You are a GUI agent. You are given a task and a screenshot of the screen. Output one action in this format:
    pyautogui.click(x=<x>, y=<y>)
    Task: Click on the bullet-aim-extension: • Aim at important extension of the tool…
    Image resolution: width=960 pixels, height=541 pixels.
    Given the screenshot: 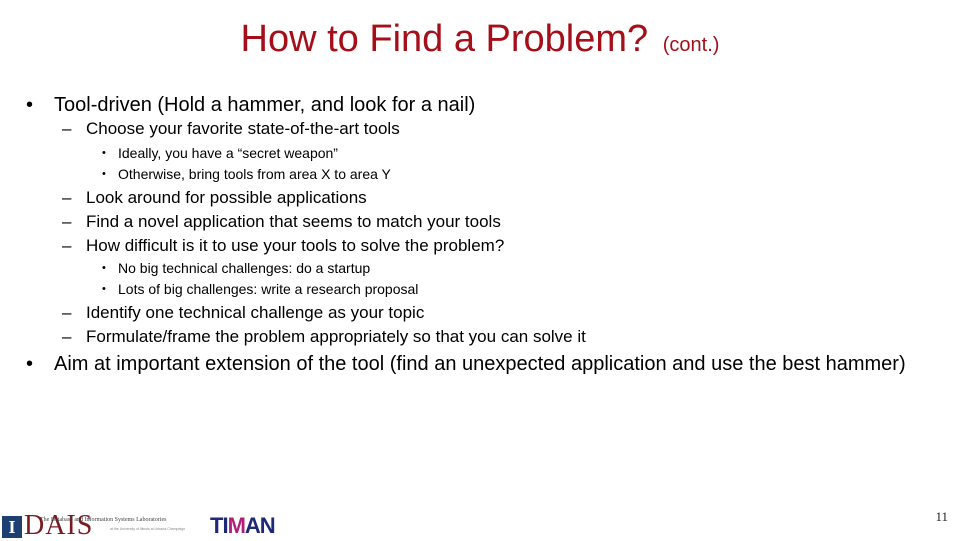 What is the action you would take?
    pyautogui.click(x=475, y=364)
    